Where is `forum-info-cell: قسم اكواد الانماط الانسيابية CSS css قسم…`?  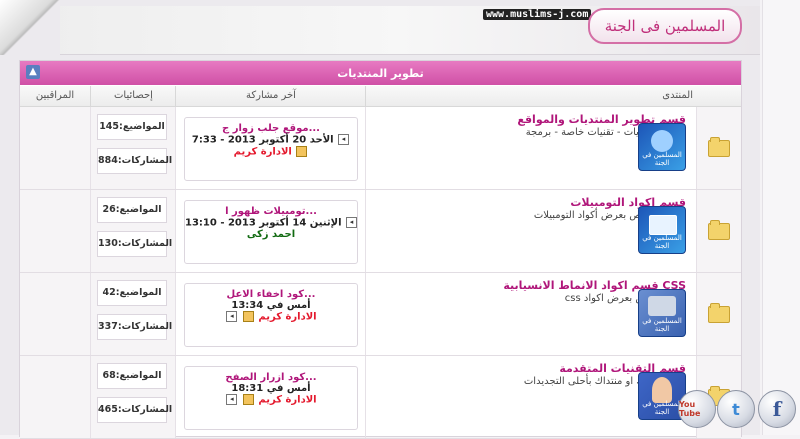
forum-info-cell: قسم اكواد الانماط الانسيابية CSS css قسم… is located at coordinates (530, 314).